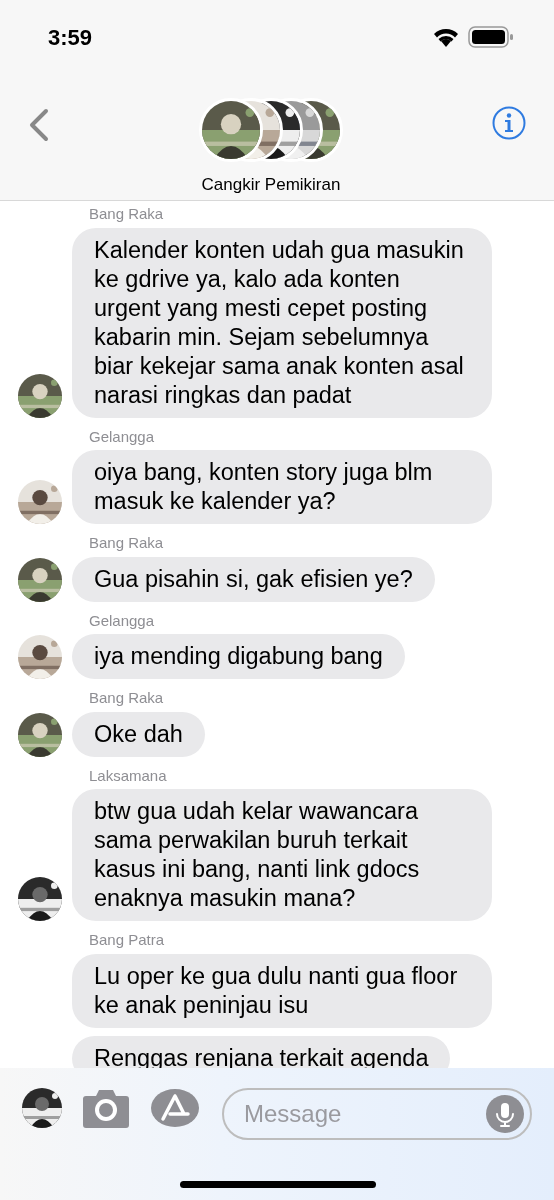 The width and height of the screenshot is (554, 1200). What do you see at coordinates (128, 775) in the screenshot?
I see `sender-name: Laksamana` at bounding box center [128, 775].